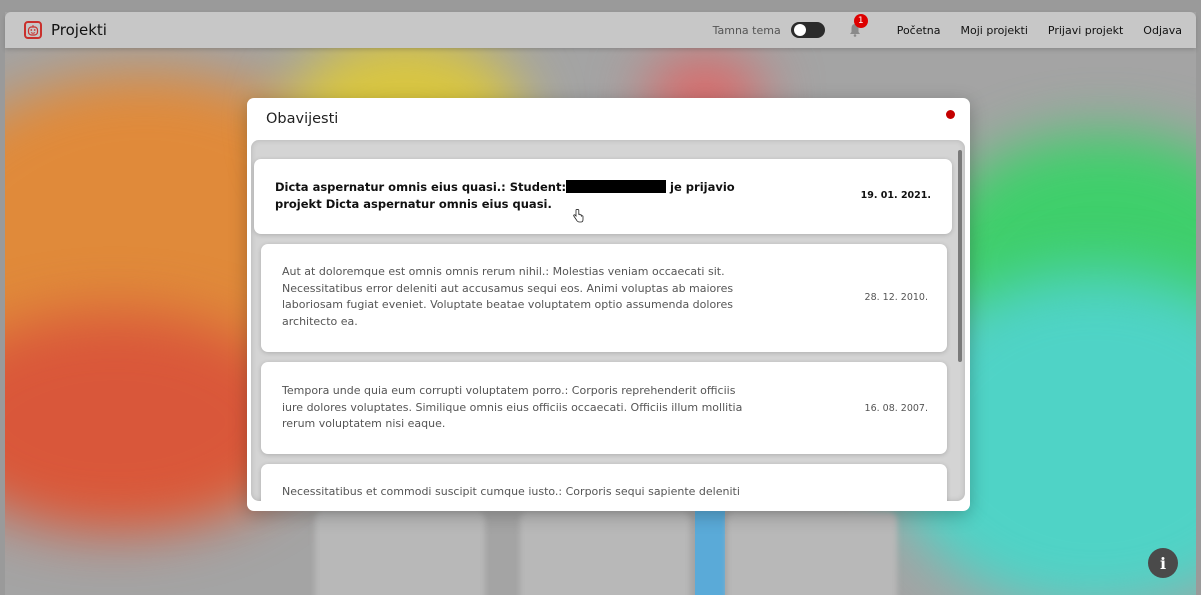  Describe the element at coordinates (994, 30) in the screenshot. I see `nav-link-my-projects: Moji projekti` at that location.